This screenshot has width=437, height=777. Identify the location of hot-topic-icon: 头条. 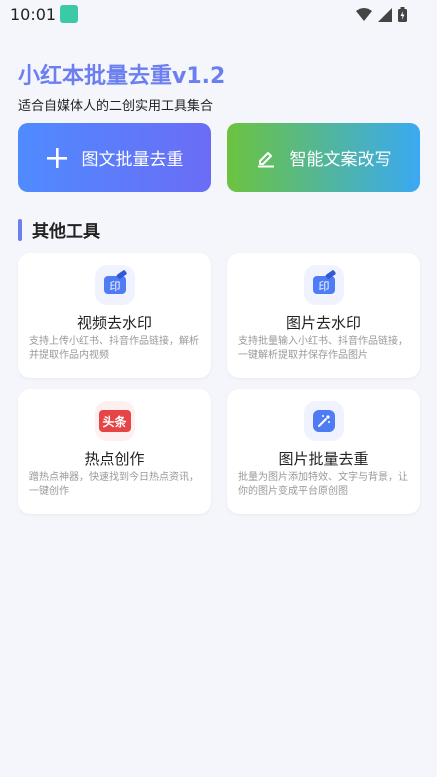
(114, 421).